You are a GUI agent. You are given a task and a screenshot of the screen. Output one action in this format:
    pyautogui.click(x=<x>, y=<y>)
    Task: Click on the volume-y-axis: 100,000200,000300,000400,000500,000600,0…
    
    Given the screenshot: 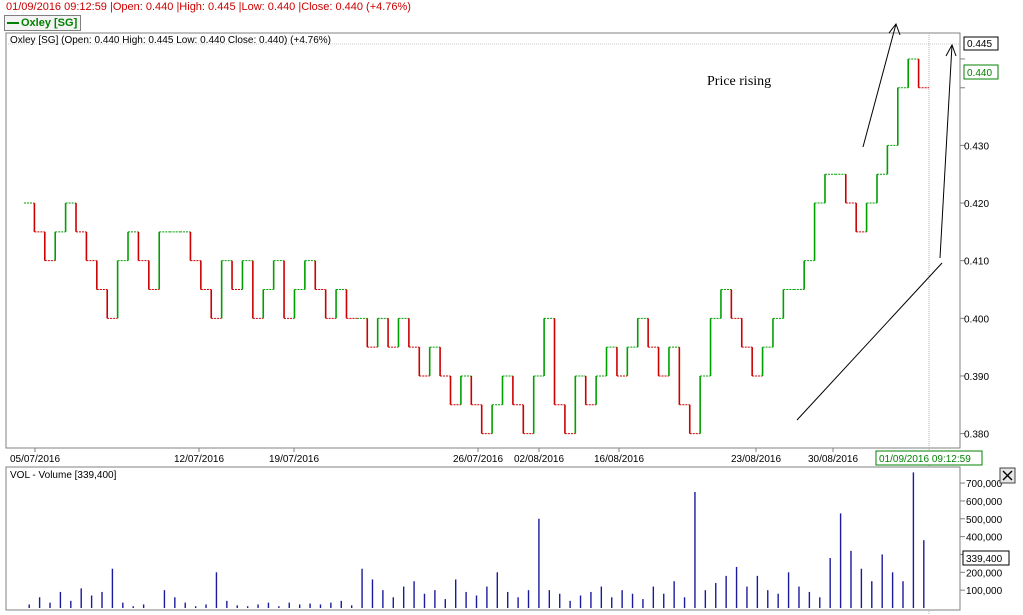 What is the action you would take?
    pyautogui.click(x=981, y=538)
    